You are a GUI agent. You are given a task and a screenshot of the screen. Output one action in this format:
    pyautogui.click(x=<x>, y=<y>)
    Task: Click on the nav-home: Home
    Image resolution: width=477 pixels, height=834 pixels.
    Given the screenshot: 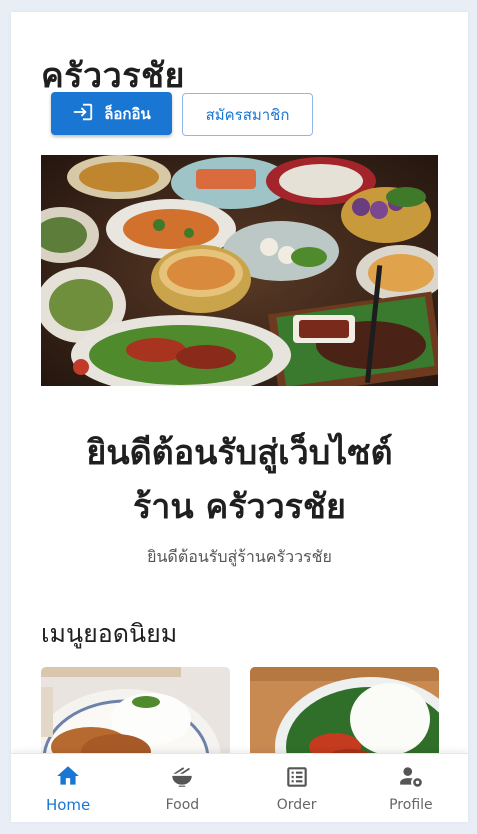 What is the action you would take?
    pyautogui.click(x=68, y=788)
    